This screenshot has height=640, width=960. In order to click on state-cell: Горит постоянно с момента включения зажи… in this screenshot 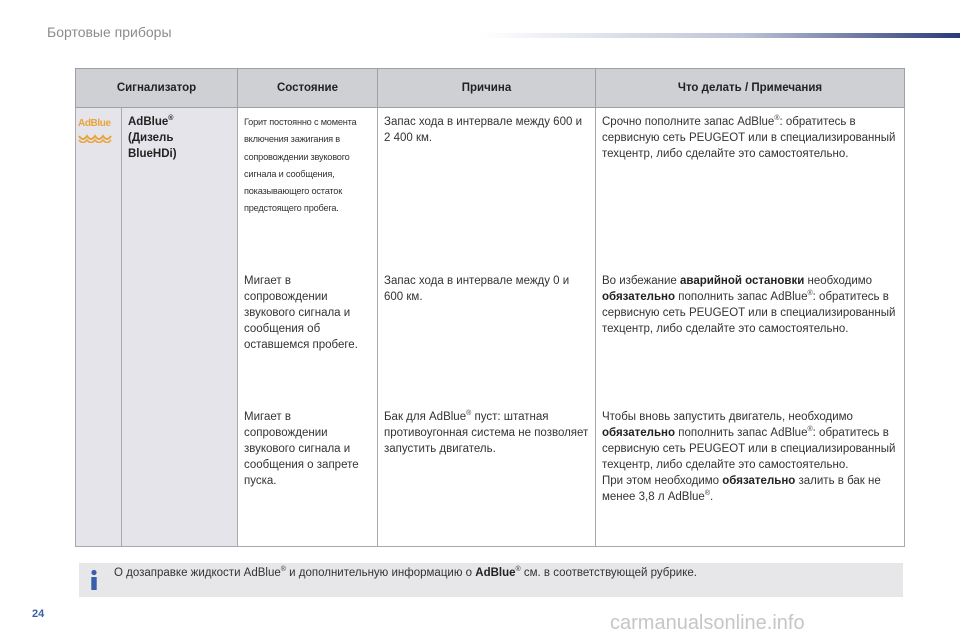, I will do `click(307, 187)`.